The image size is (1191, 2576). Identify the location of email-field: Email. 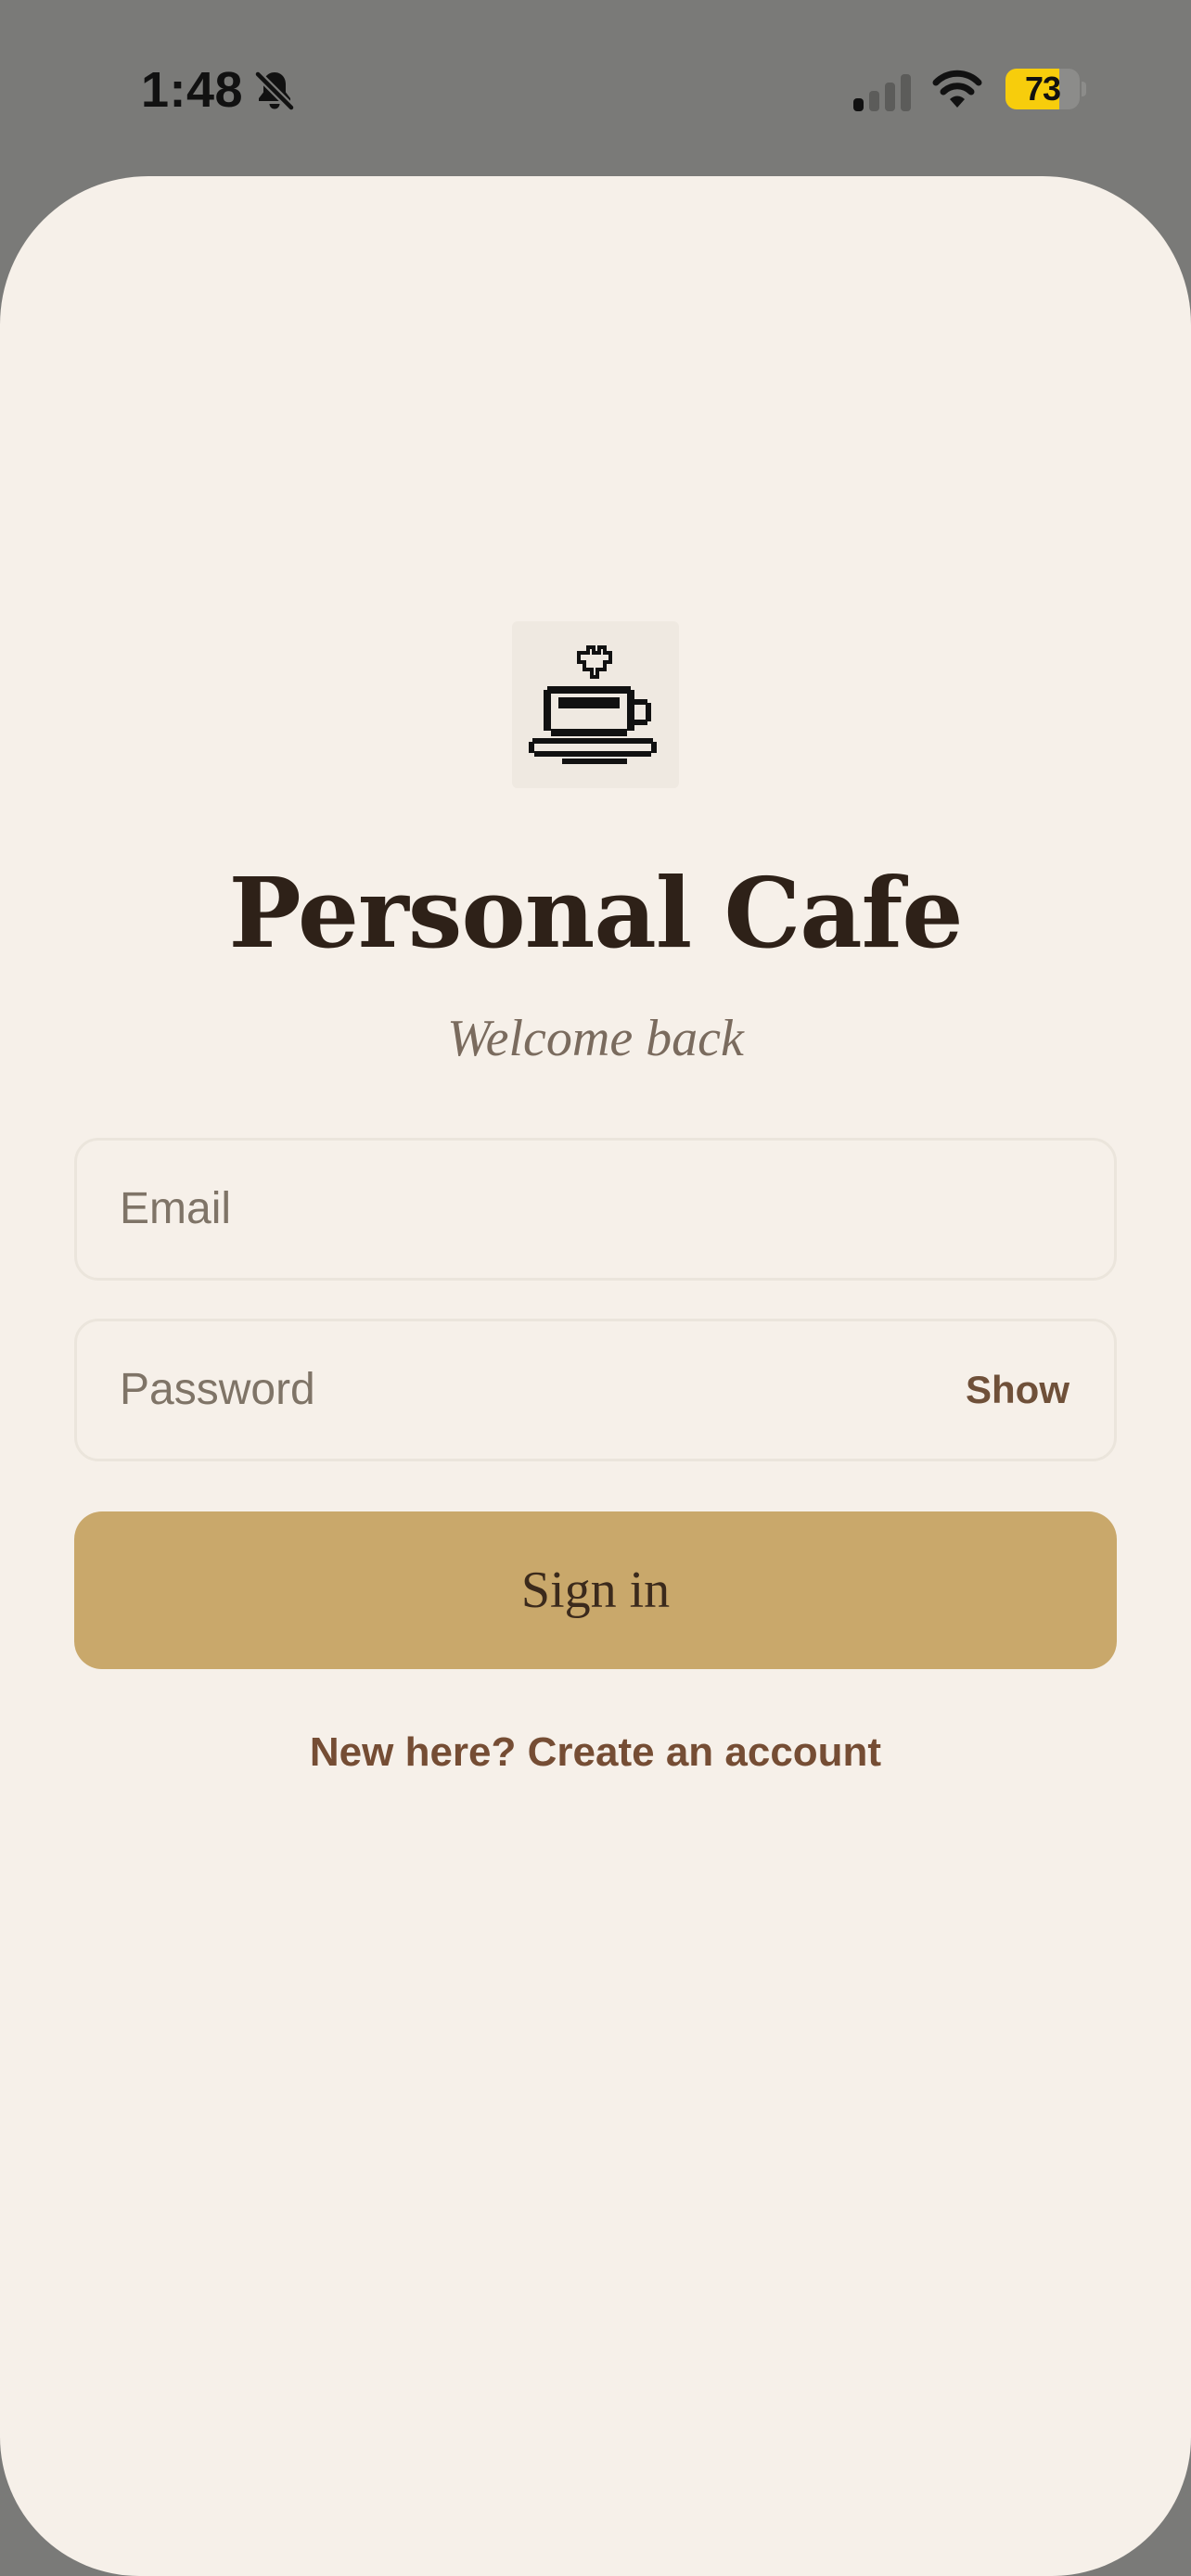
(595, 1210).